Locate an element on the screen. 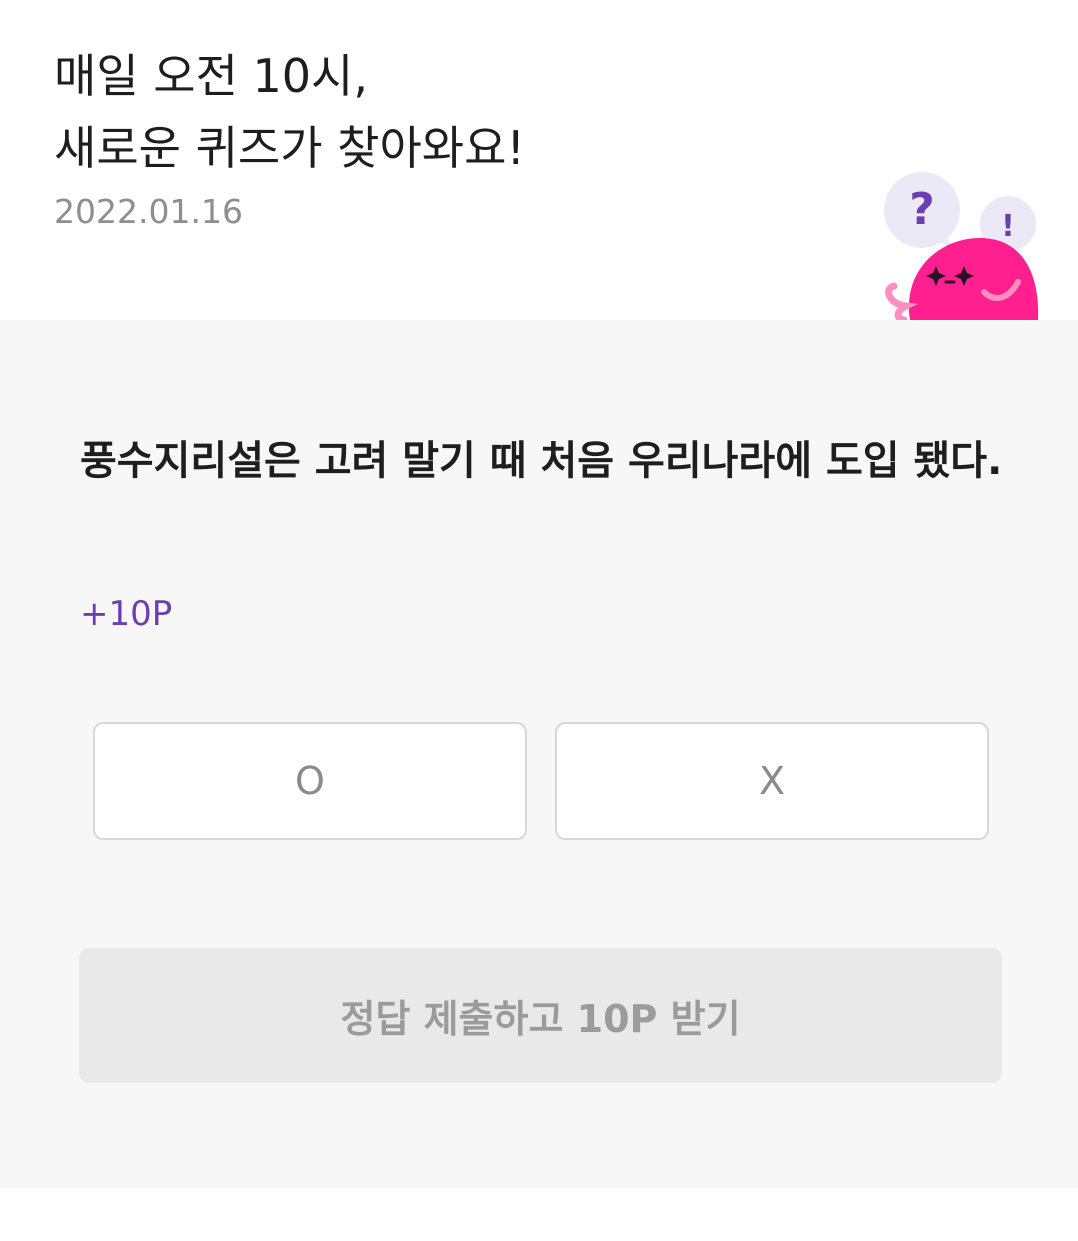 This screenshot has height=1241, width=1078. mascot-body is located at coordinates (962, 279).